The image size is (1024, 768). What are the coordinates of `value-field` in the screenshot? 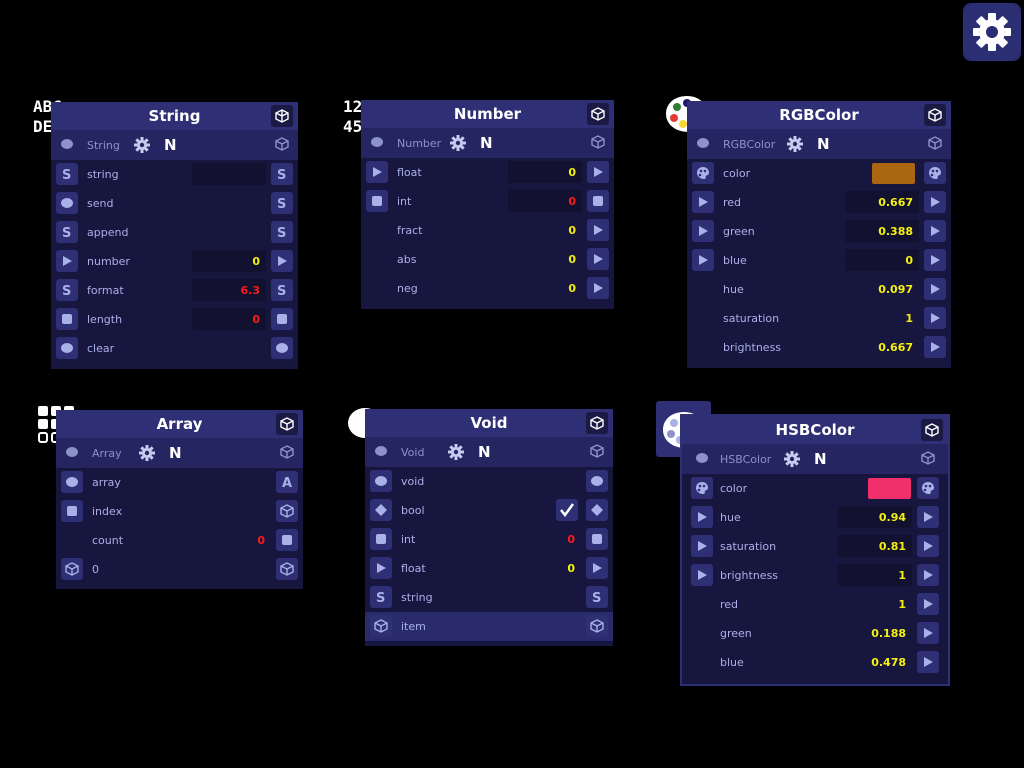 It's located at (229, 174).